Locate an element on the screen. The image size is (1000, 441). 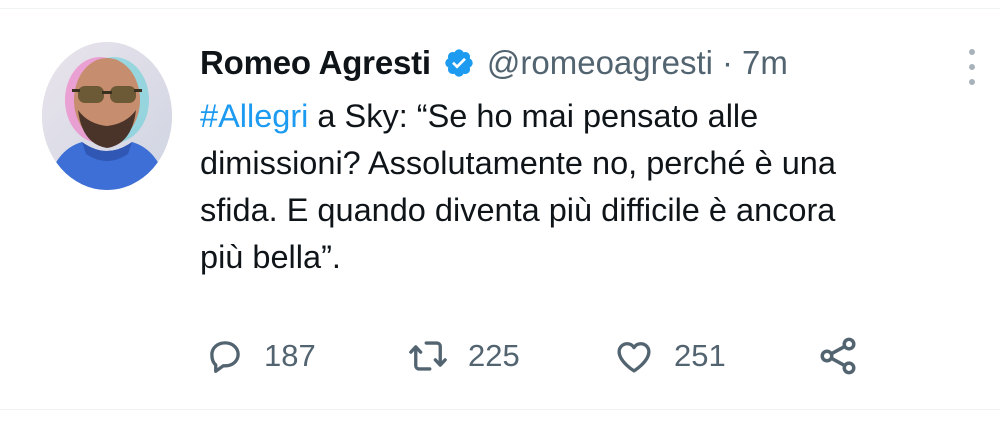
avatar is located at coordinates (107, 116).